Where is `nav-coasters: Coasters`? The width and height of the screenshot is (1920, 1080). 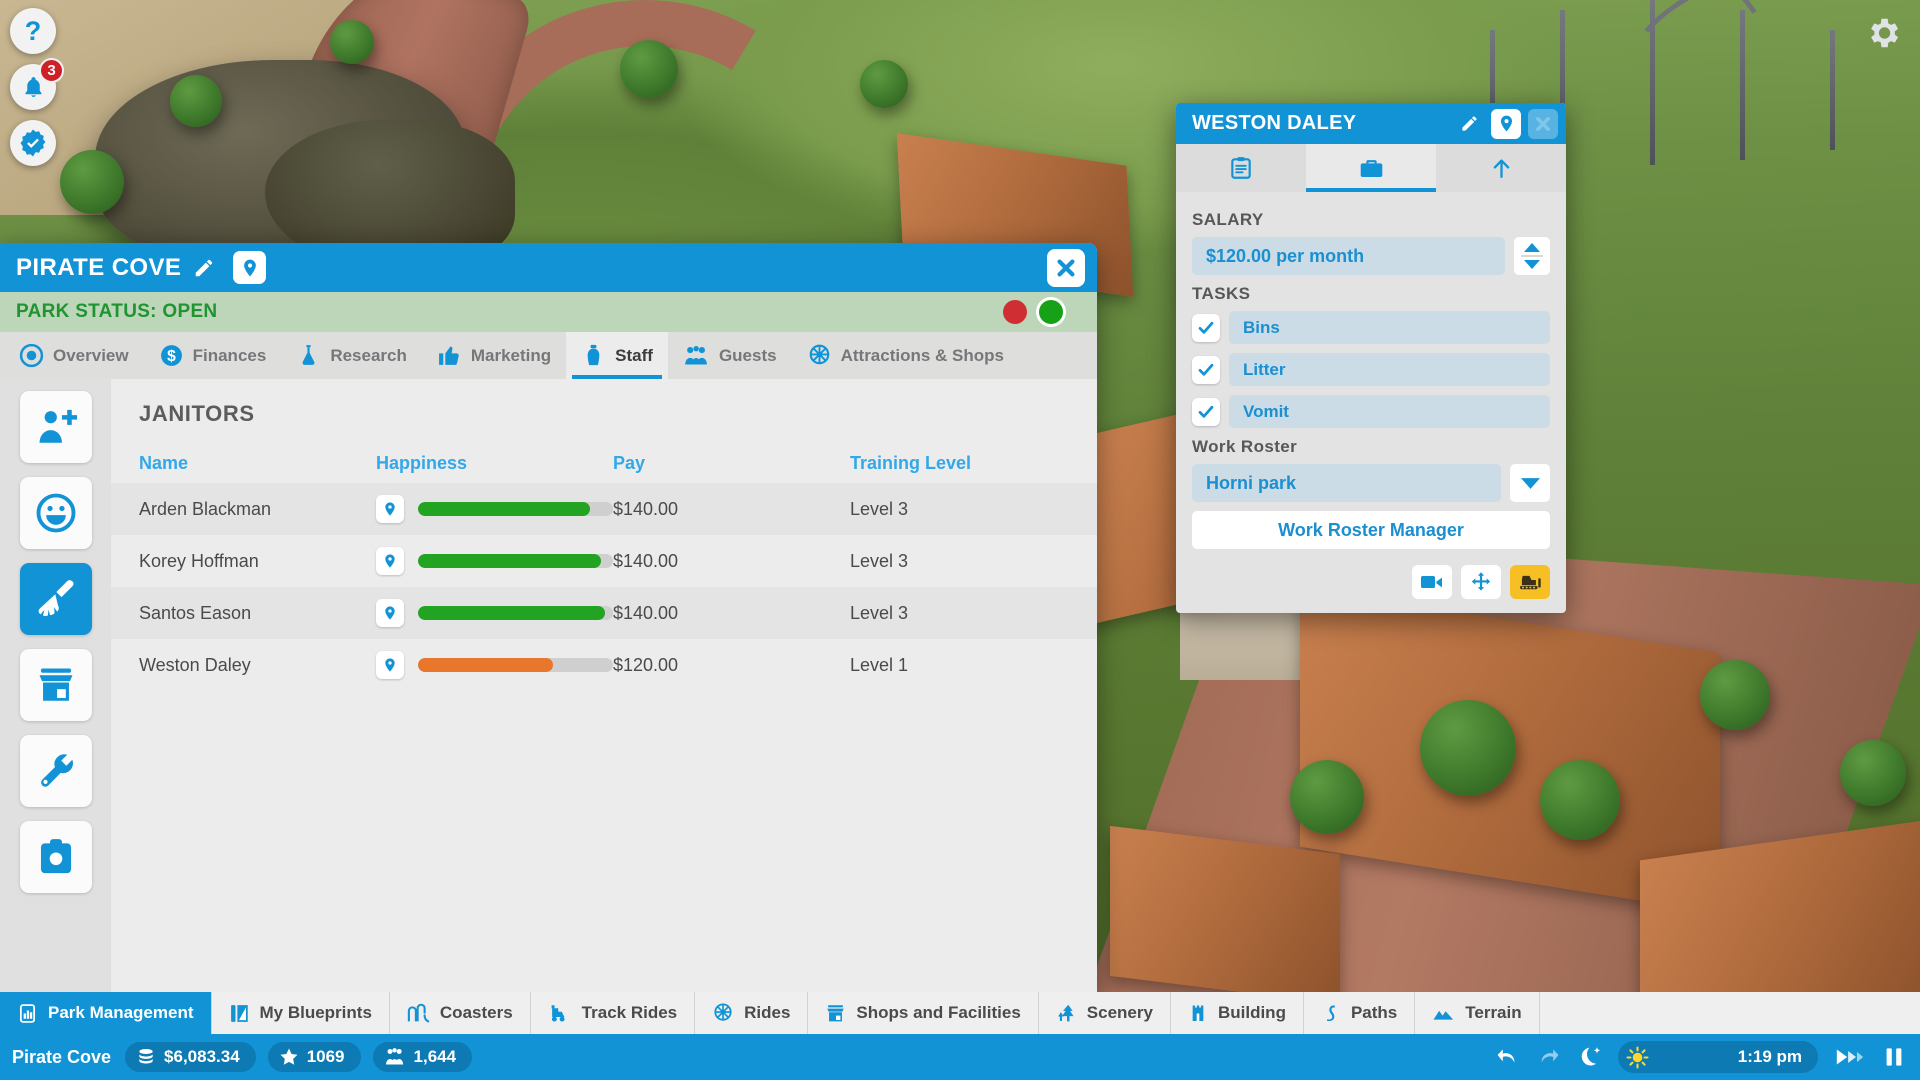
nav-coasters: Coasters is located at coordinates (460, 1013).